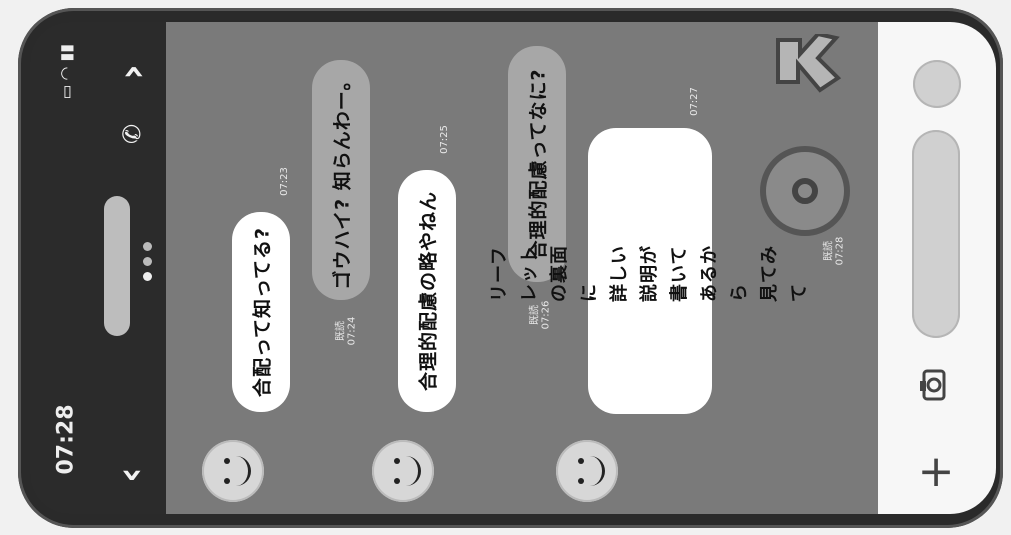 This screenshot has width=1011, height=535. Describe the element at coordinates (147, 276) in the screenshot. I see `dot-active-icon` at that location.